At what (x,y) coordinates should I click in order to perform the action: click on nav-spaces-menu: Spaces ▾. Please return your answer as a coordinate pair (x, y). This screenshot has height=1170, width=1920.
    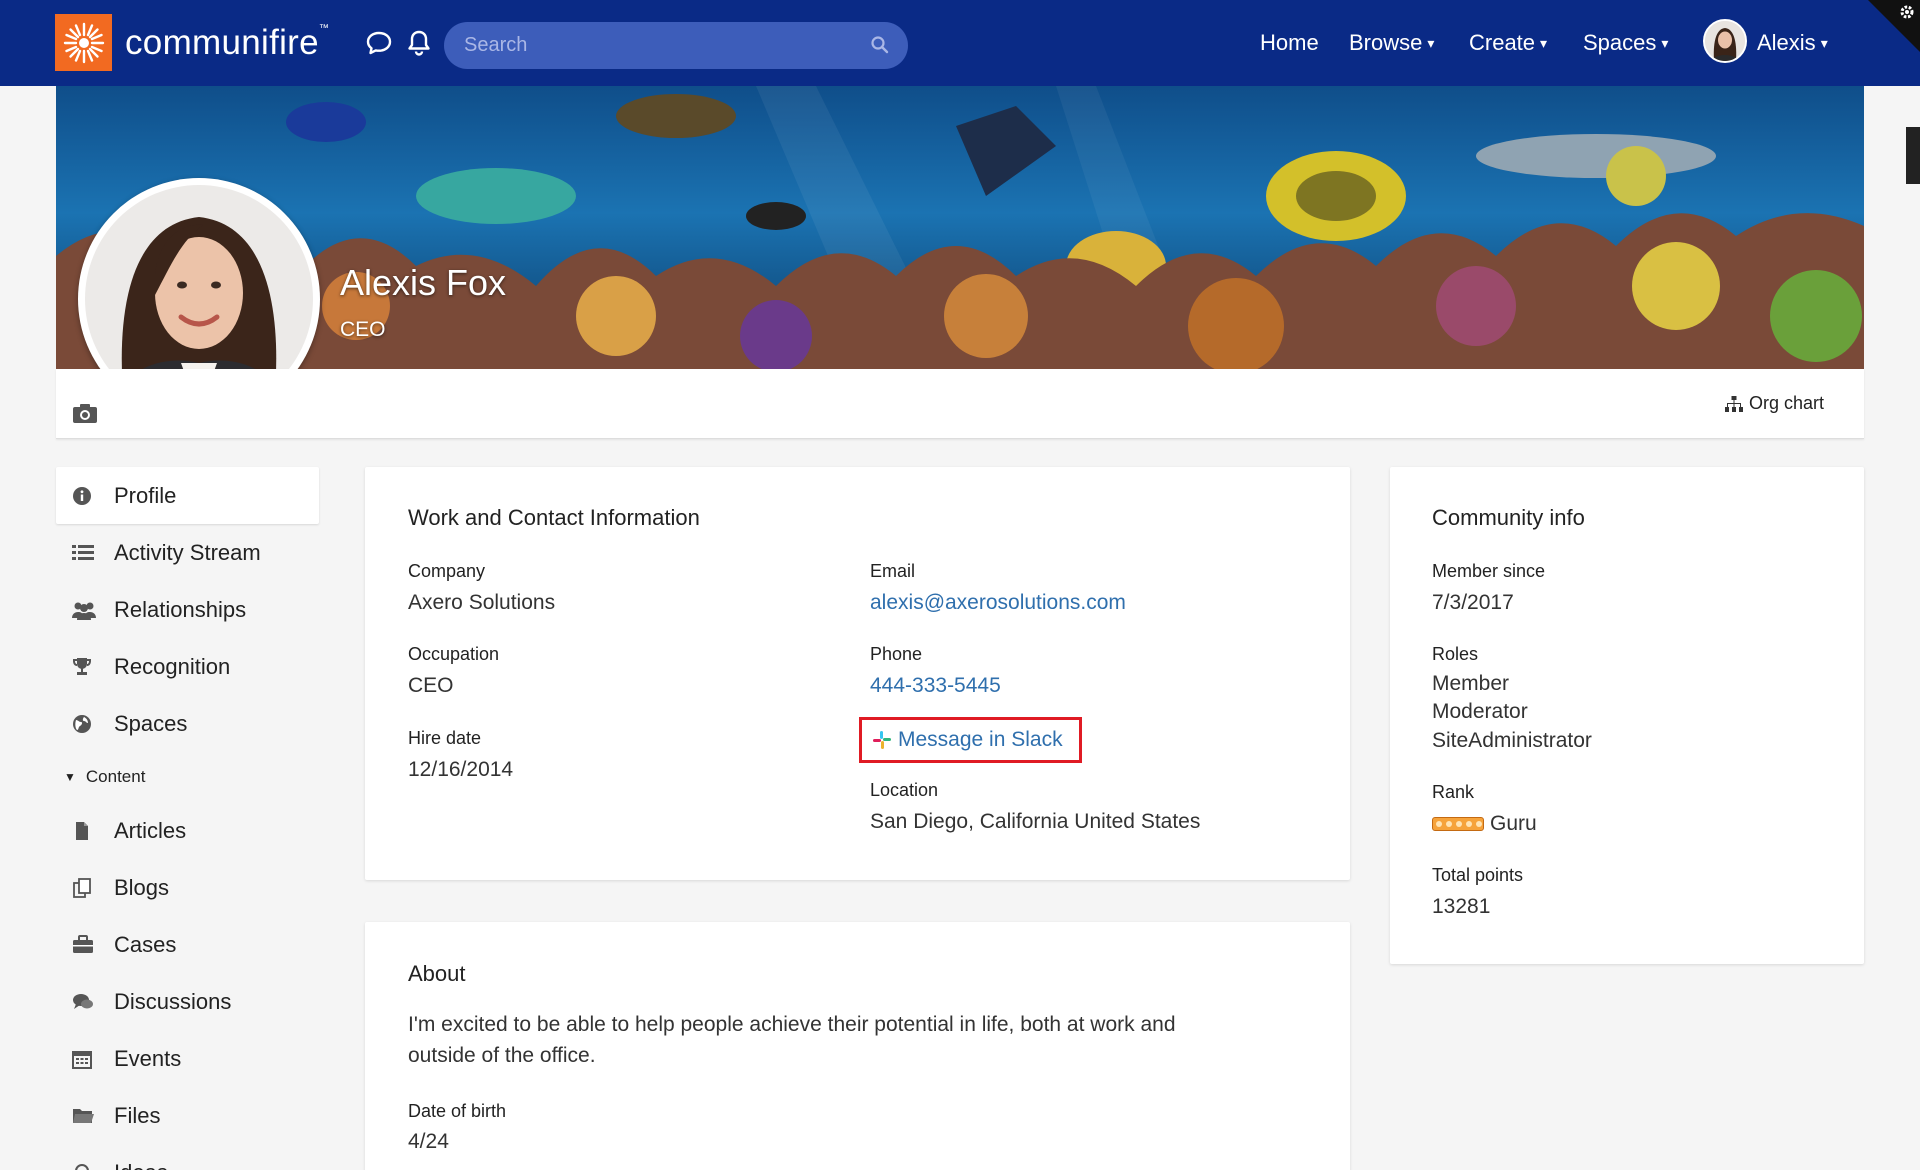
    Looking at the image, I should click on (1625, 43).